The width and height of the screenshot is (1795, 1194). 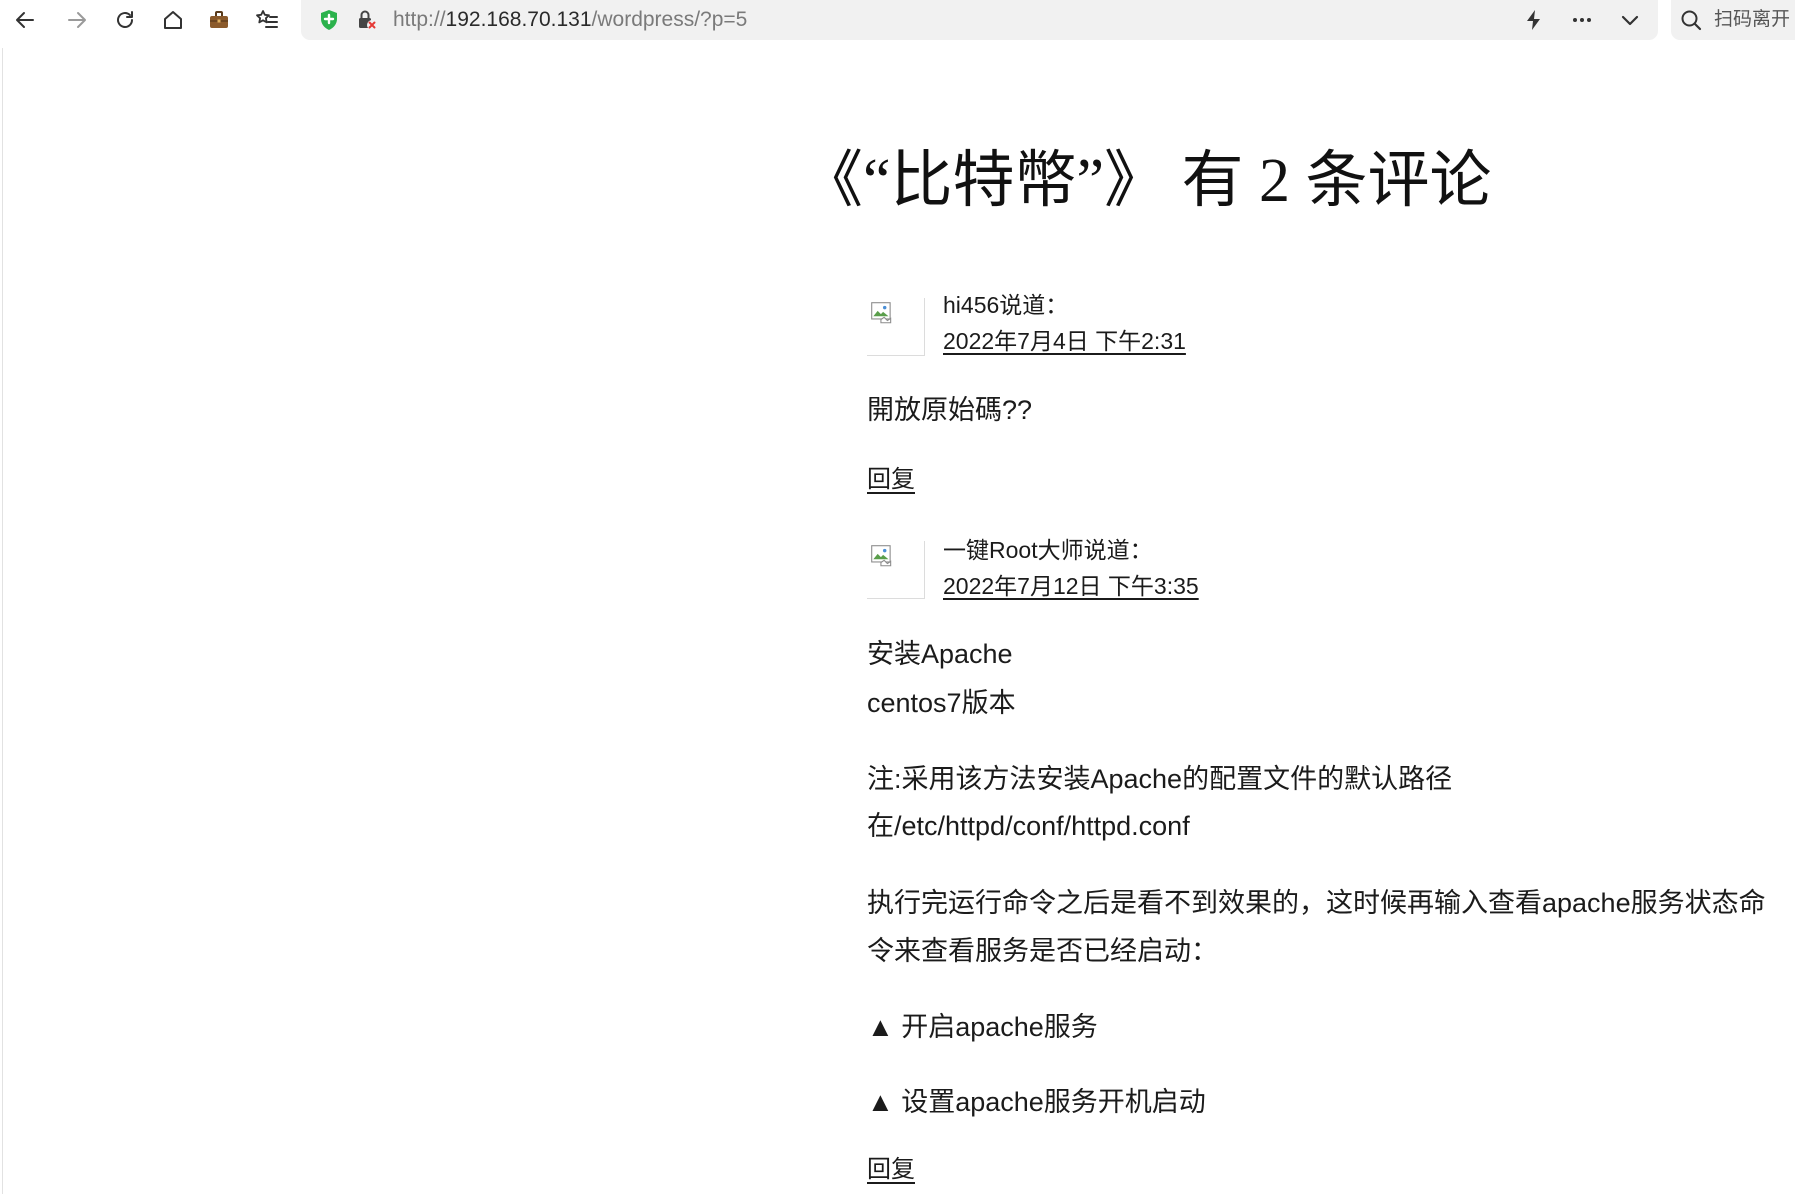 I want to click on home-button, so click(x=173, y=20).